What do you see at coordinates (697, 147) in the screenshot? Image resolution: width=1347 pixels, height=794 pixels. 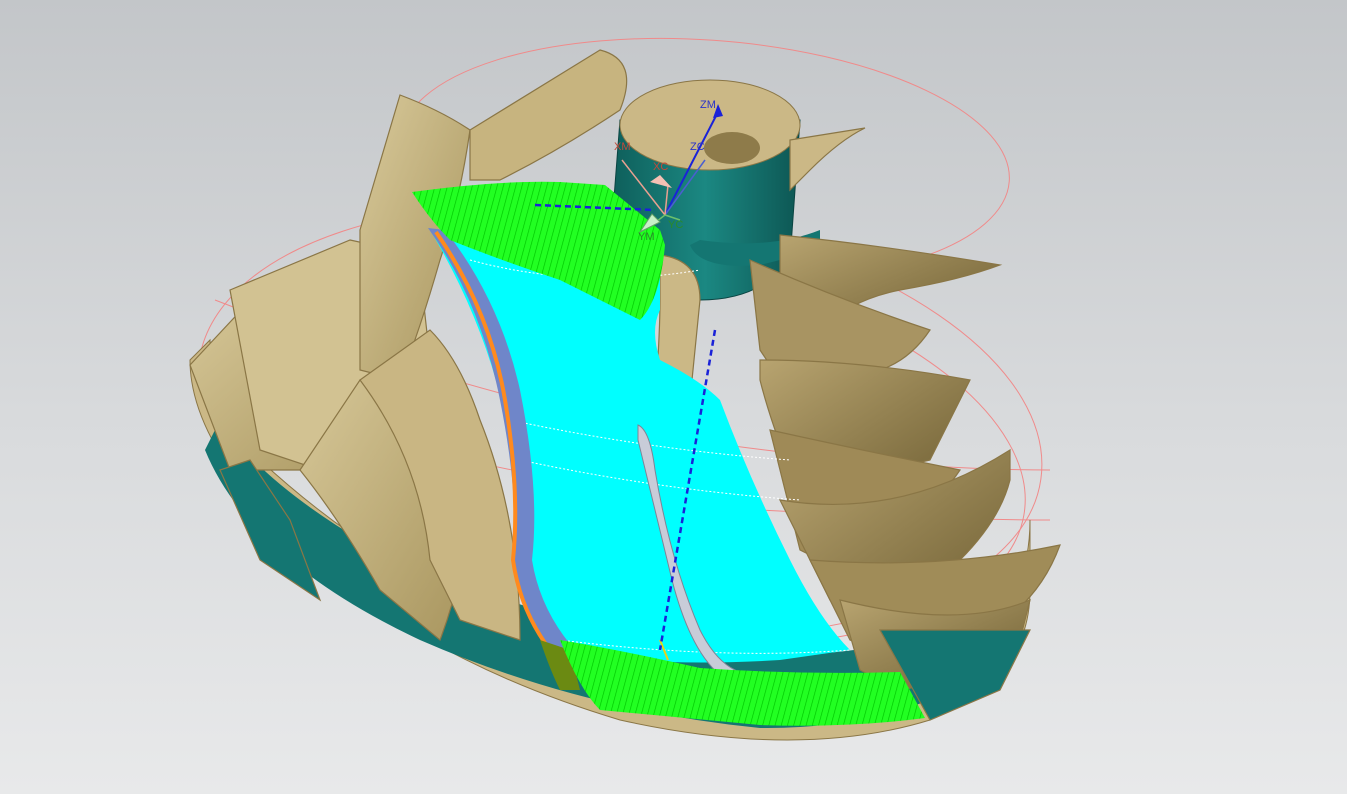 I see `zc-label: ZC` at bounding box center [697, 147].